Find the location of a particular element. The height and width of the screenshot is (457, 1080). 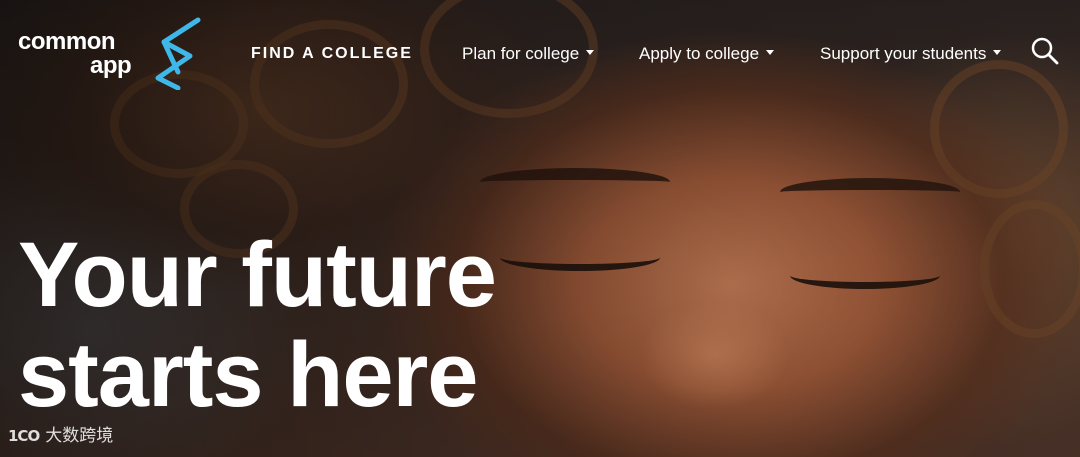

watermark: 1CO 大数跨境 is located at coordinates (60, 436).